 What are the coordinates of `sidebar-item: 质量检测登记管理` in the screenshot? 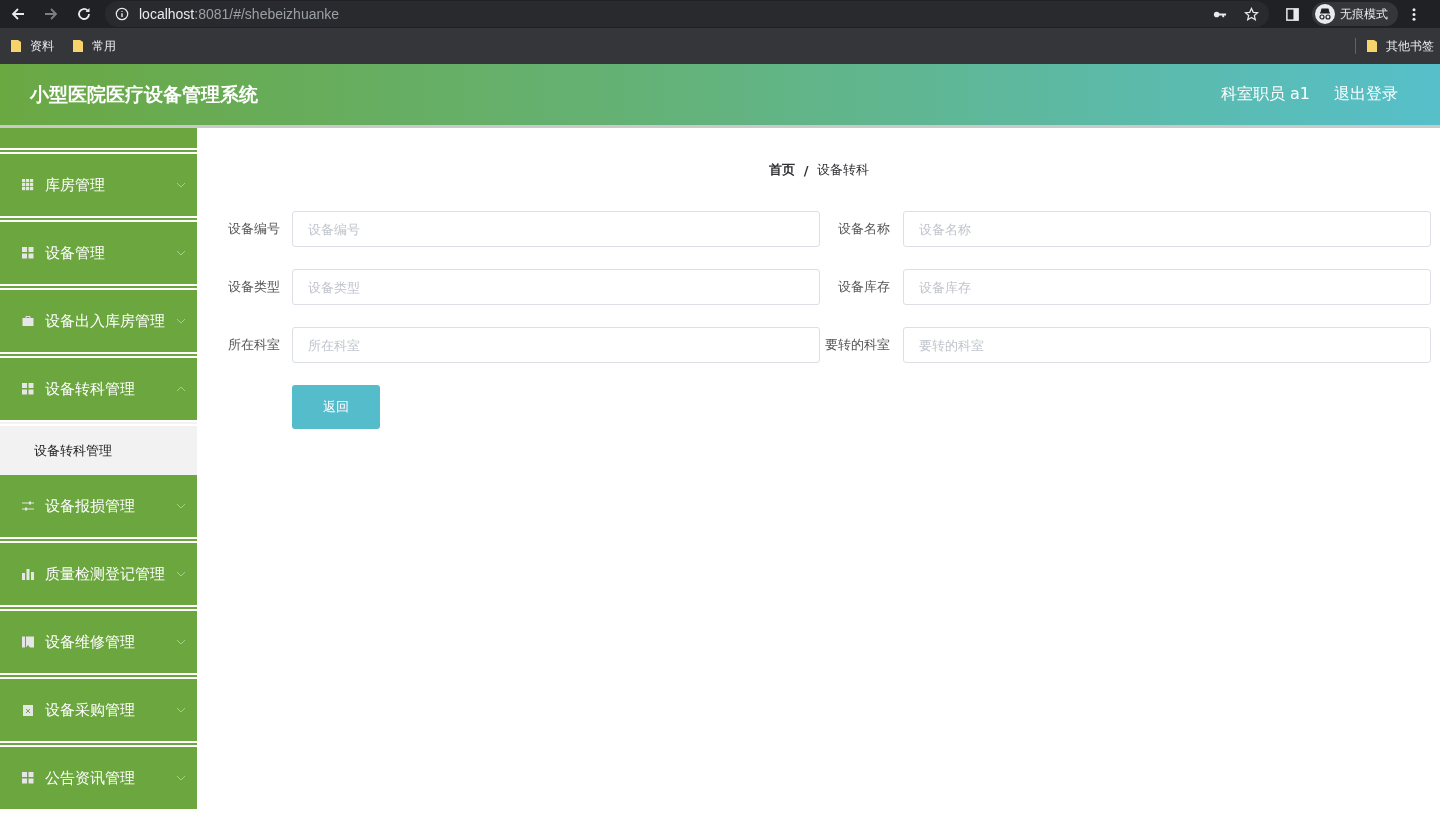 It's located at (98, 571).